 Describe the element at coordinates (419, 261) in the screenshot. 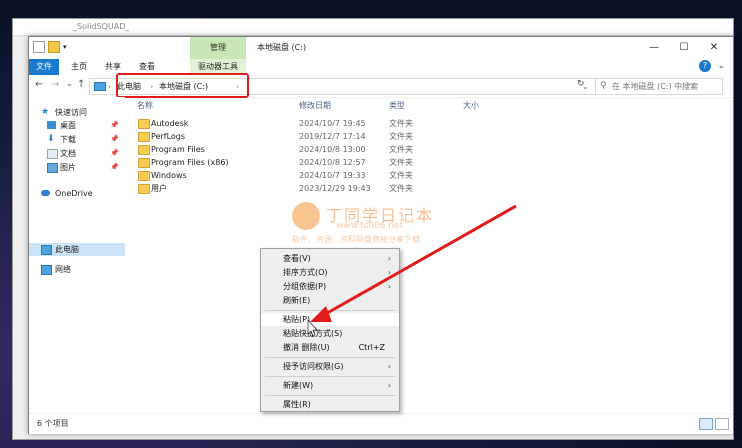

I see `arrow-shaft` at that location.